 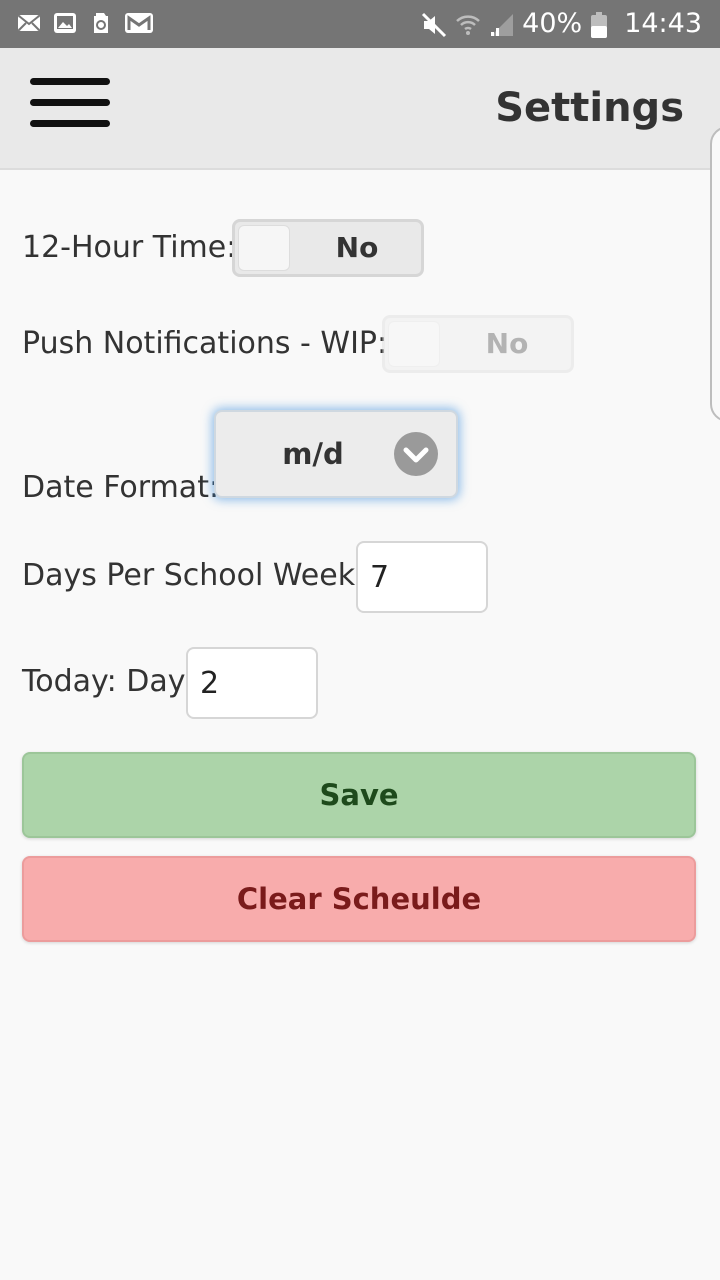 I want to click on mail-icon, so click(x=29, y=23).